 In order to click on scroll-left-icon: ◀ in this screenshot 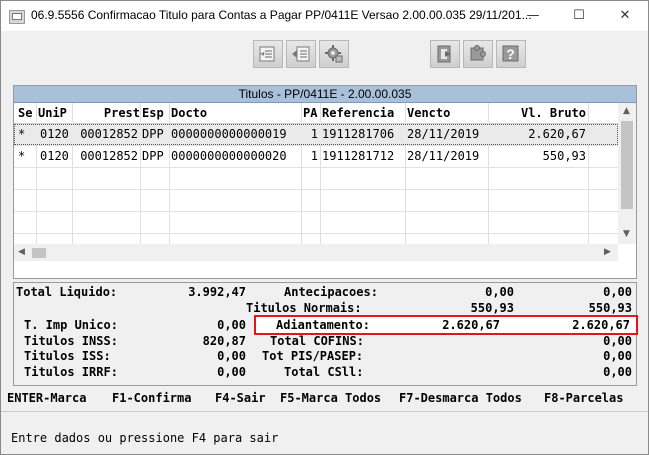, I will do `click(21, 252)`.